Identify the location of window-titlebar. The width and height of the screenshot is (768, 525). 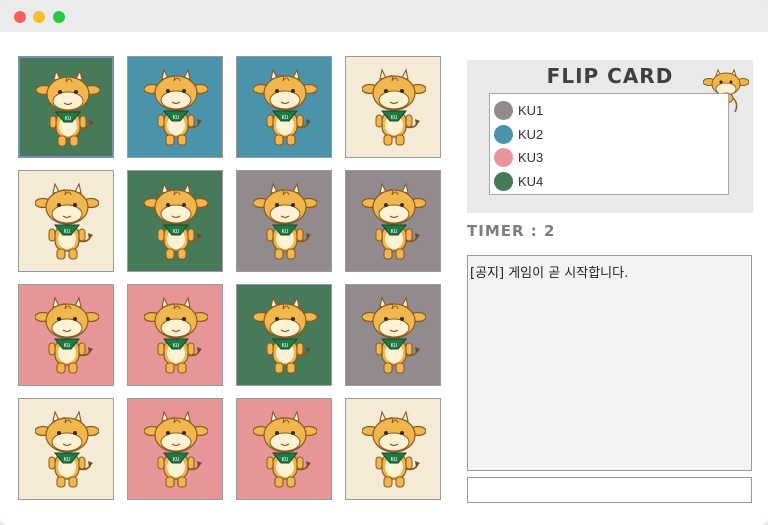
(384, 16).